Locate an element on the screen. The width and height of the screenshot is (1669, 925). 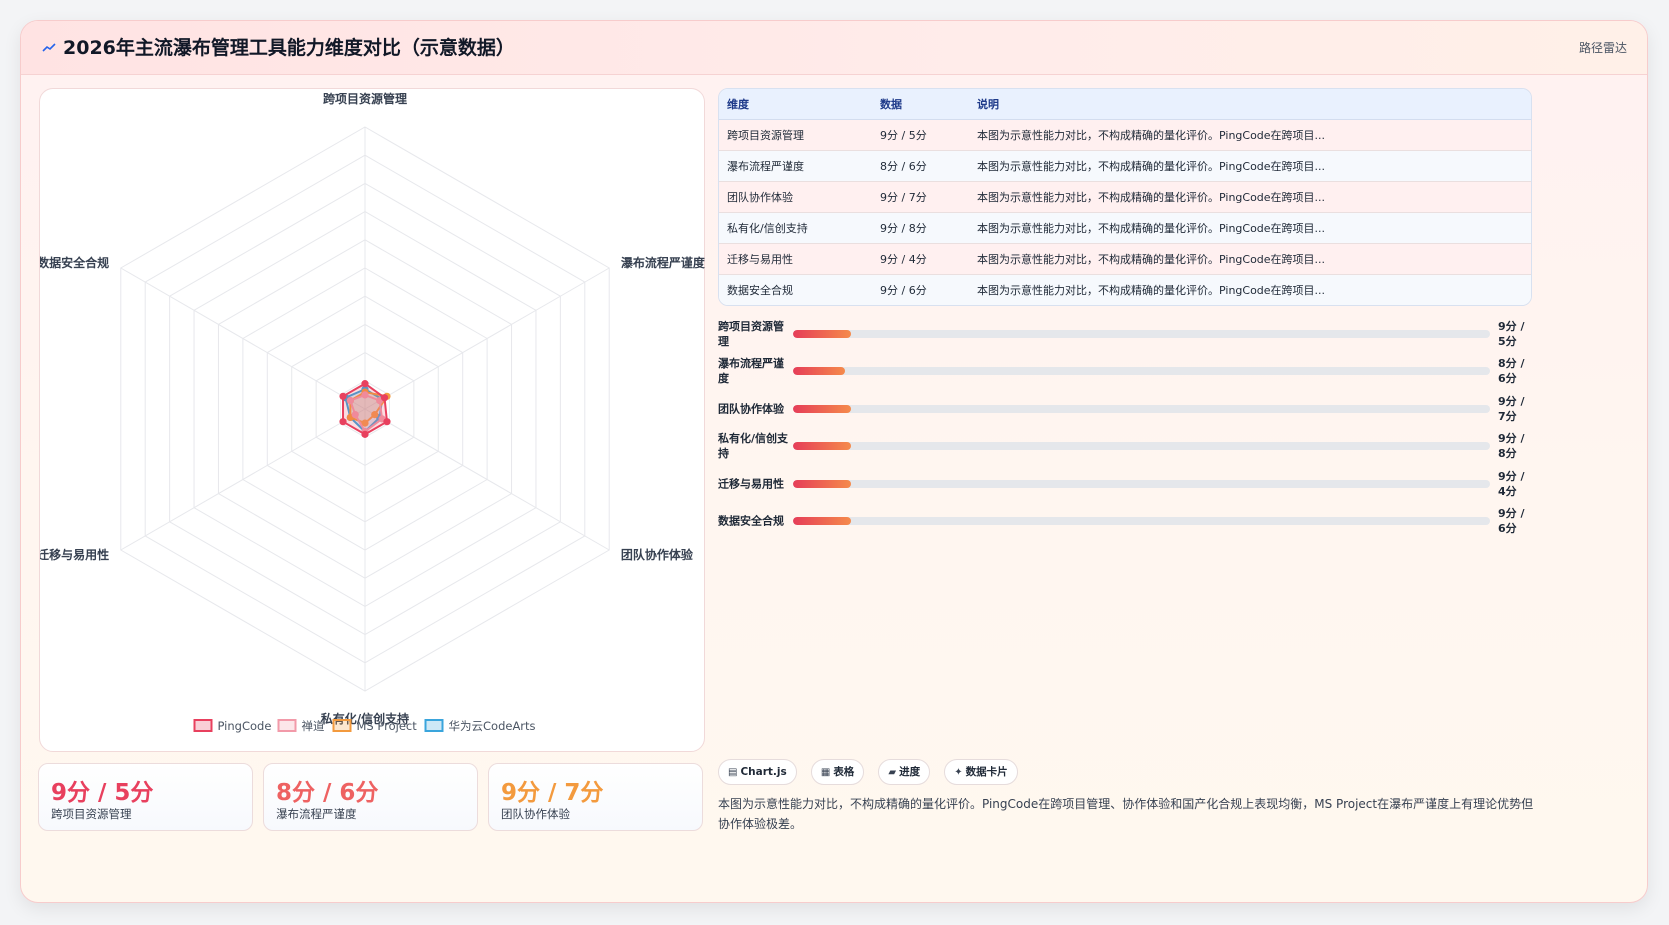
progress-row: 团队协作体验 9分 / 7分 is located at coordinates (1128, 409).